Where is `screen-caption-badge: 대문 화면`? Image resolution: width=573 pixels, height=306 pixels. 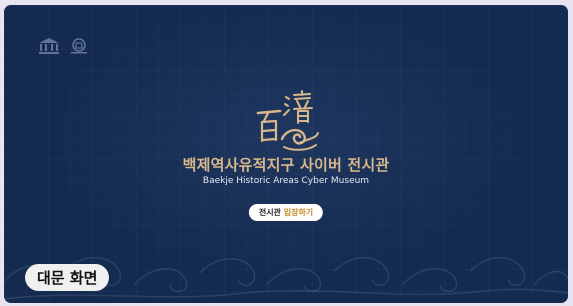
screen-caption-badge: 대문 화면 is located at coordinates (67, 277).